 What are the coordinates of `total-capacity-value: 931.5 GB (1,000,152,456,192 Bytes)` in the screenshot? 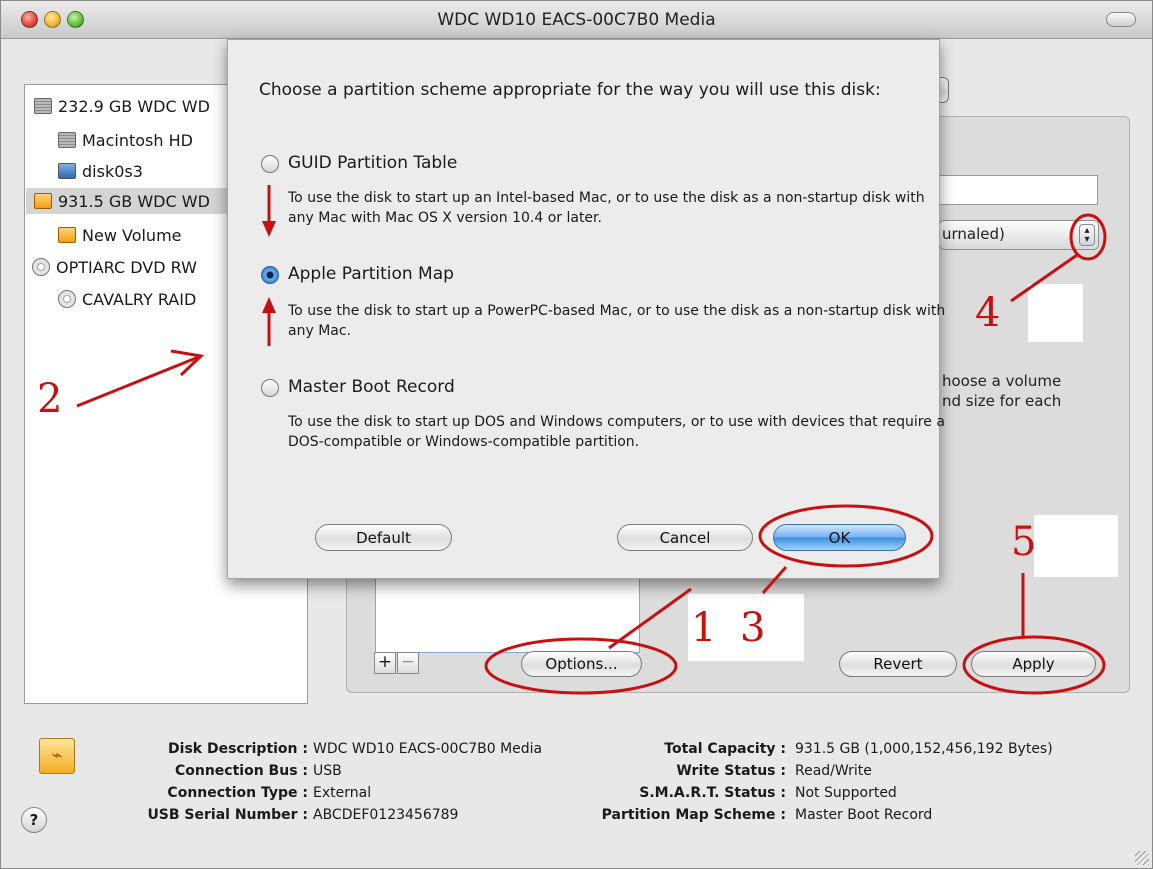 It's located at (924, 749).